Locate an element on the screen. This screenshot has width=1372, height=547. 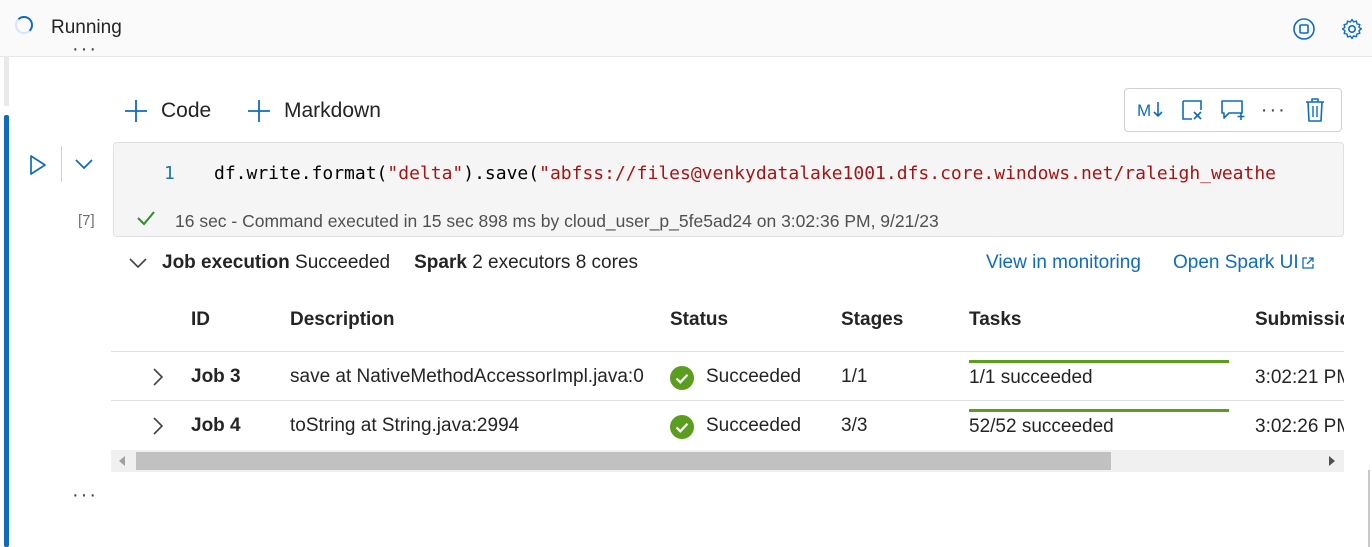
column-header-status: Status is located at coordinates (699, 320).